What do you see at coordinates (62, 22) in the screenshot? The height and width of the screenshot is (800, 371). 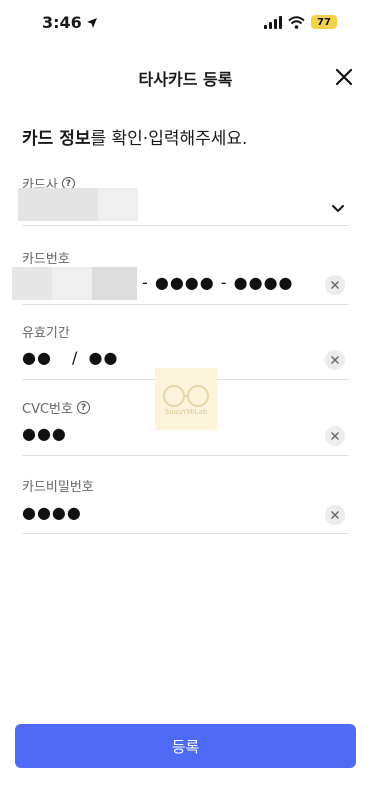 I see `status-time-text: 3:46` at bounding box center [62, 22].